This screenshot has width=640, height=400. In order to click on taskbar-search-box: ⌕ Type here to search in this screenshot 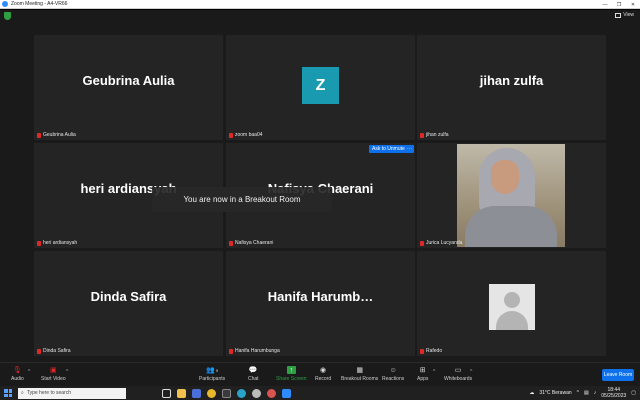, I will do `click(72, 393)`.